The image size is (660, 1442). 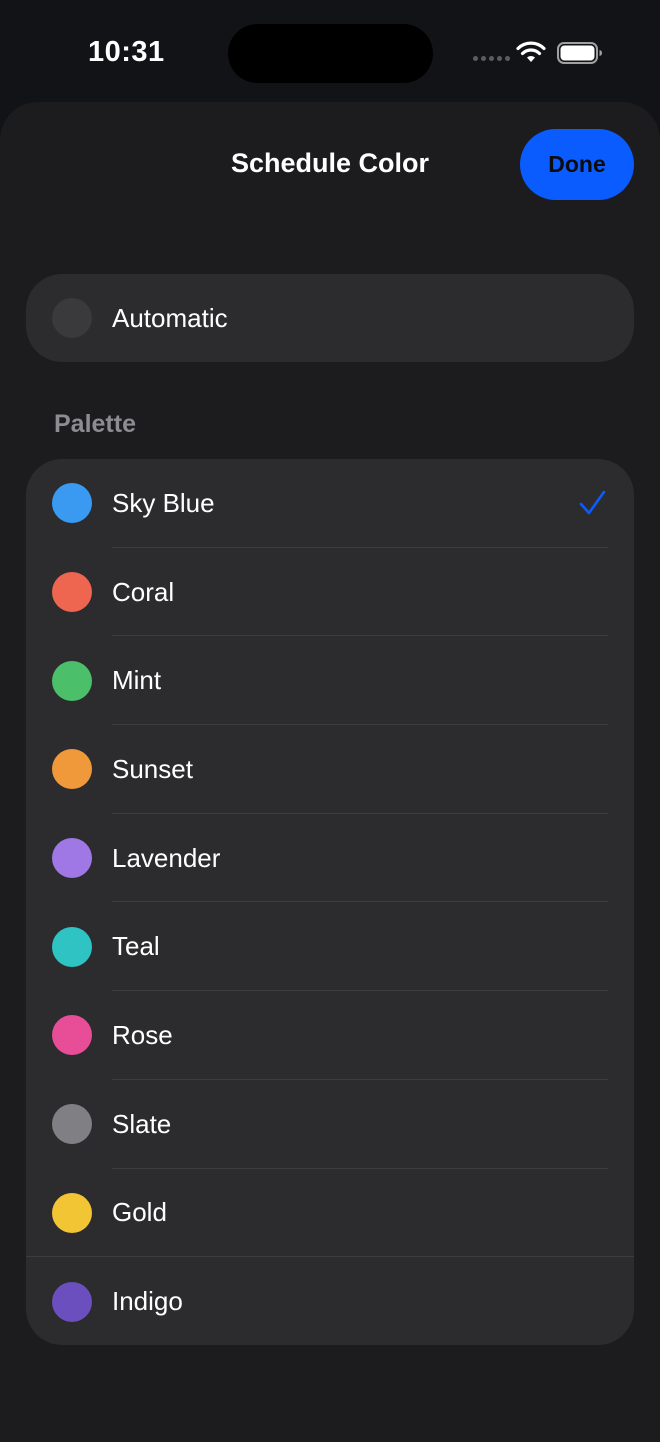 I want to click on automatic-card: Automatic, so click(x=330, y=318).